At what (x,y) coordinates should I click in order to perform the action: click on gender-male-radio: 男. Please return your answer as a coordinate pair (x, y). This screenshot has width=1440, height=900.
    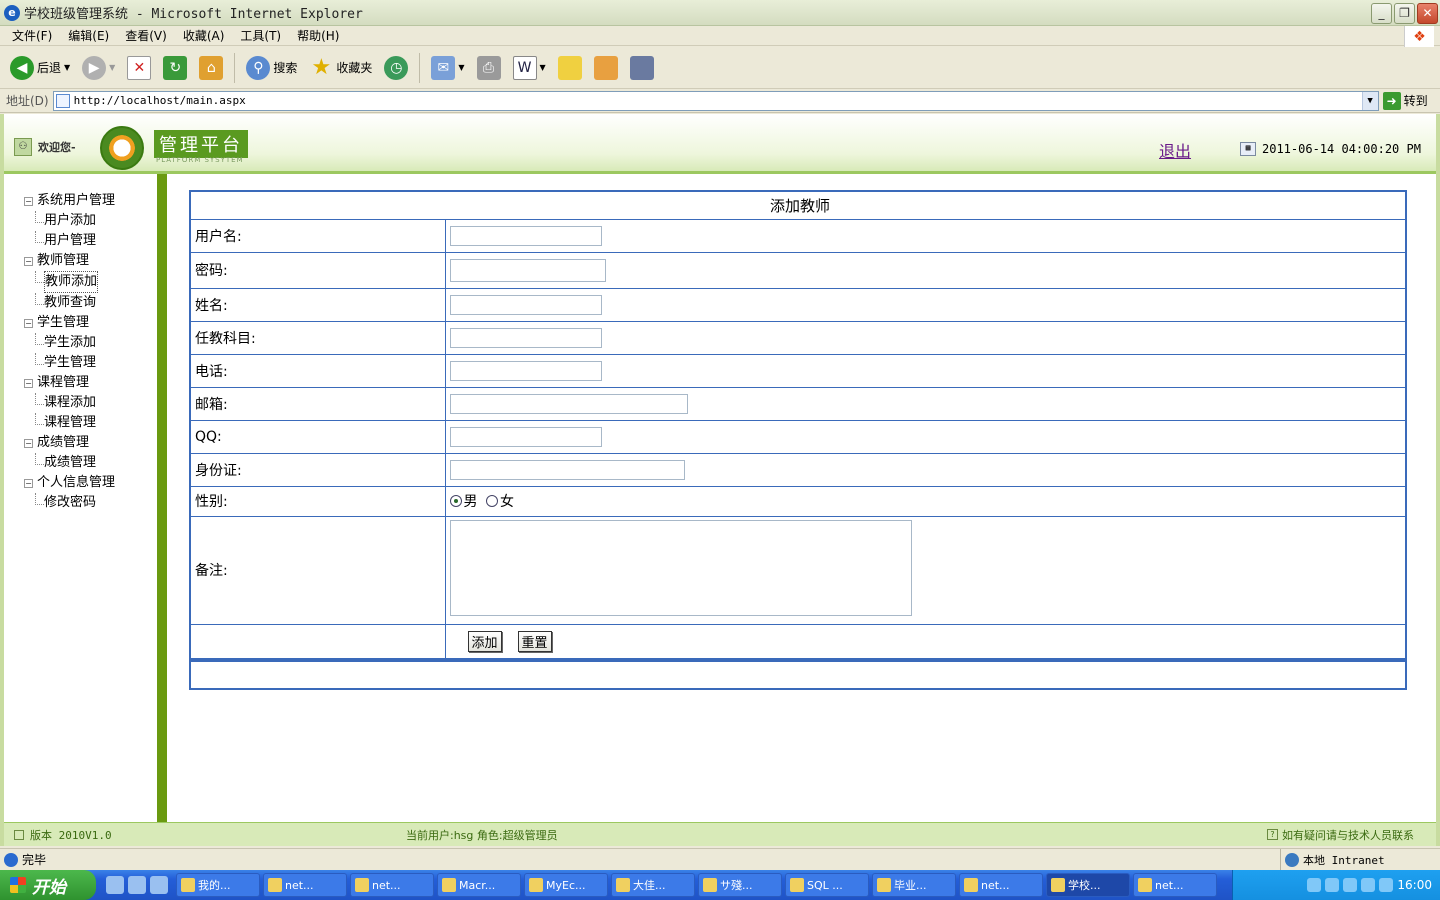
    Looking at the image, I should click on (463, 501).